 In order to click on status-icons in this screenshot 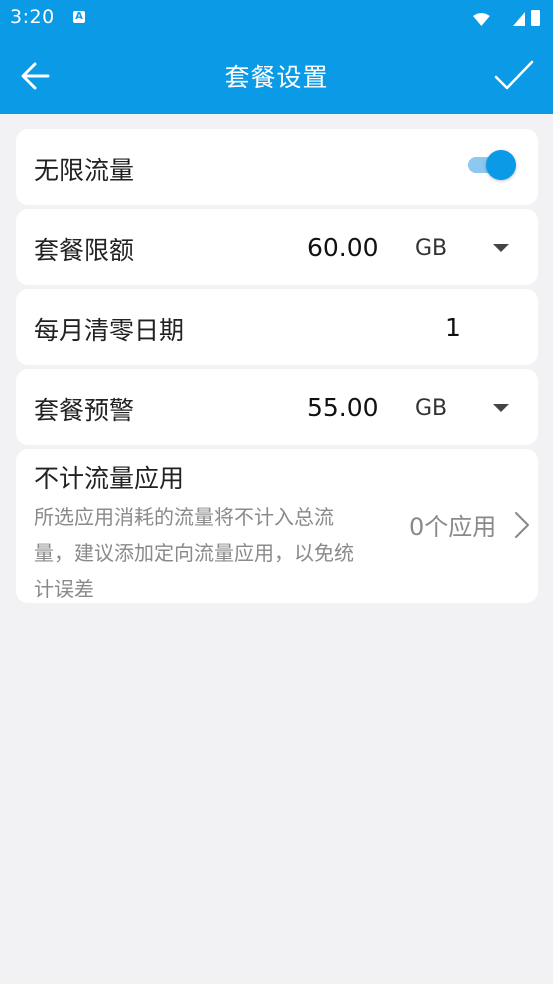, I will do `click(506, 18)`.